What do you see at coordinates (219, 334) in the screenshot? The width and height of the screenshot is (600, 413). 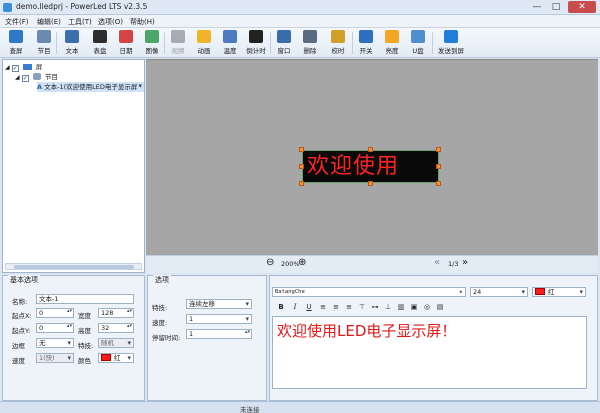 I see `stay-time-input: 1` at bounding box center [219, 334].